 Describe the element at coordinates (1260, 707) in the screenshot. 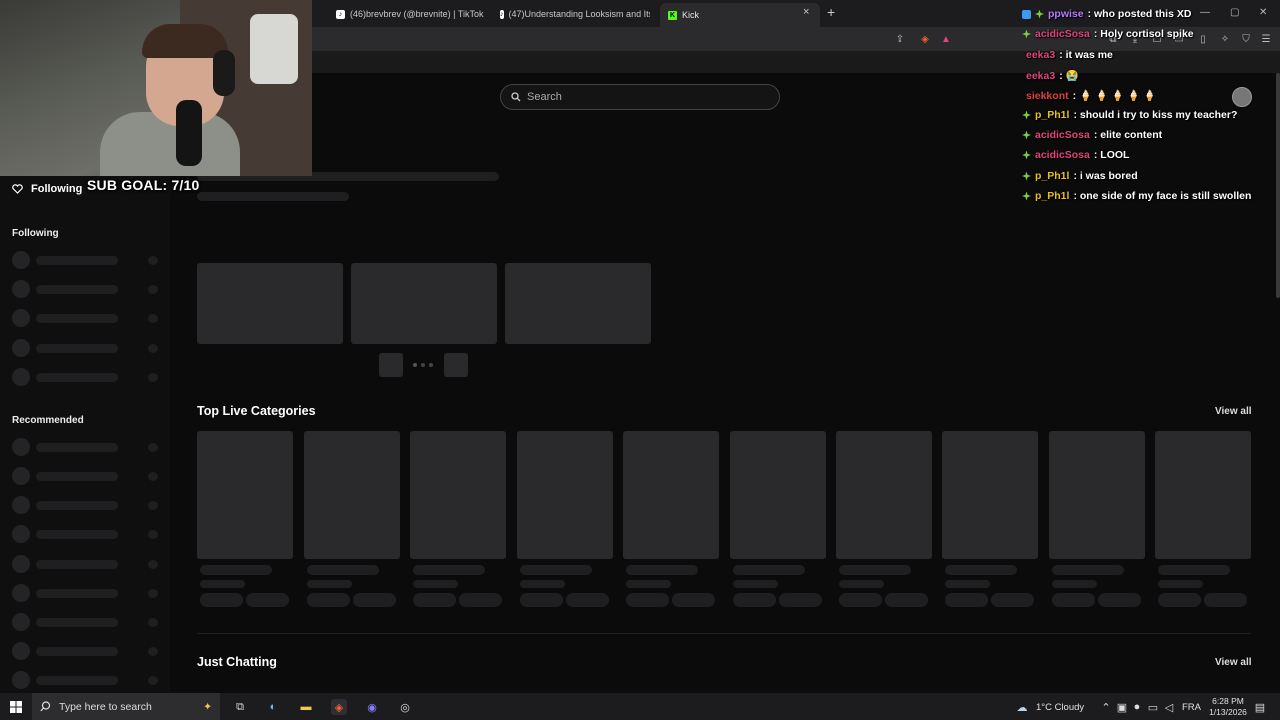

I see `notifications-icon: ▤` at that location.